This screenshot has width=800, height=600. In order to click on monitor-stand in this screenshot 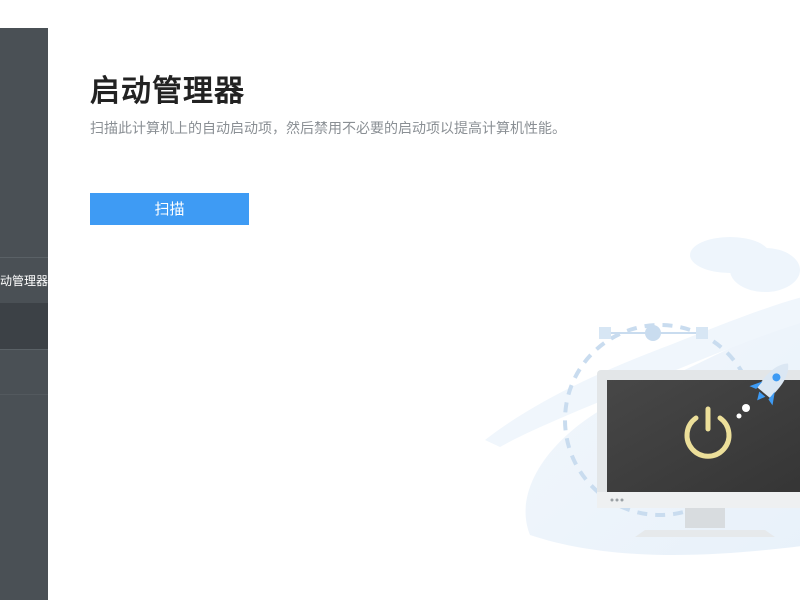, I will do `click(705, 533)`.